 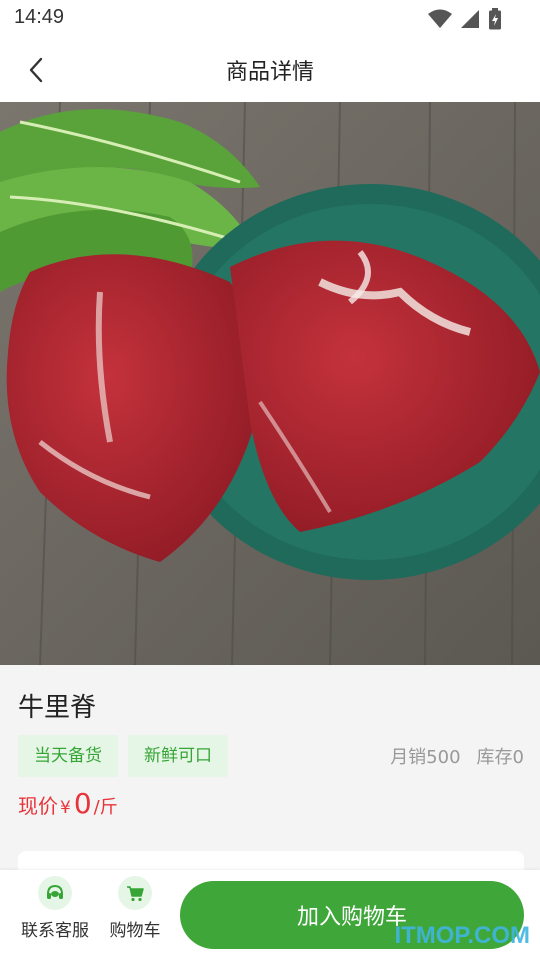 I want to click on battery-charging-icon, so click(x=495, y=19).